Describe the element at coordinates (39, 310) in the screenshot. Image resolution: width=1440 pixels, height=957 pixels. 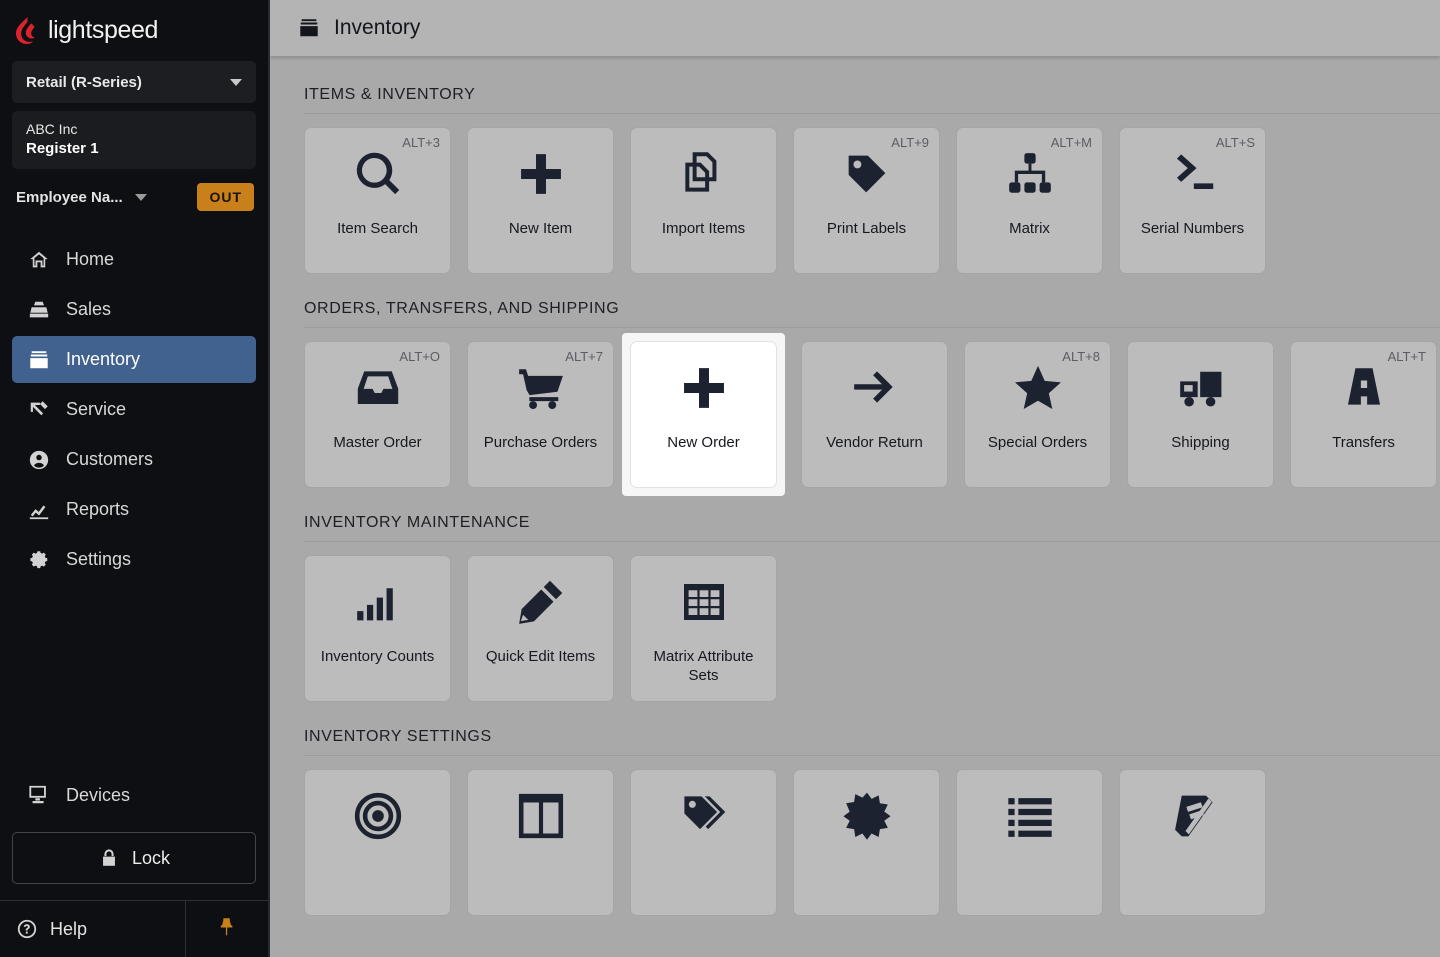
I see `register-icon` at that location.